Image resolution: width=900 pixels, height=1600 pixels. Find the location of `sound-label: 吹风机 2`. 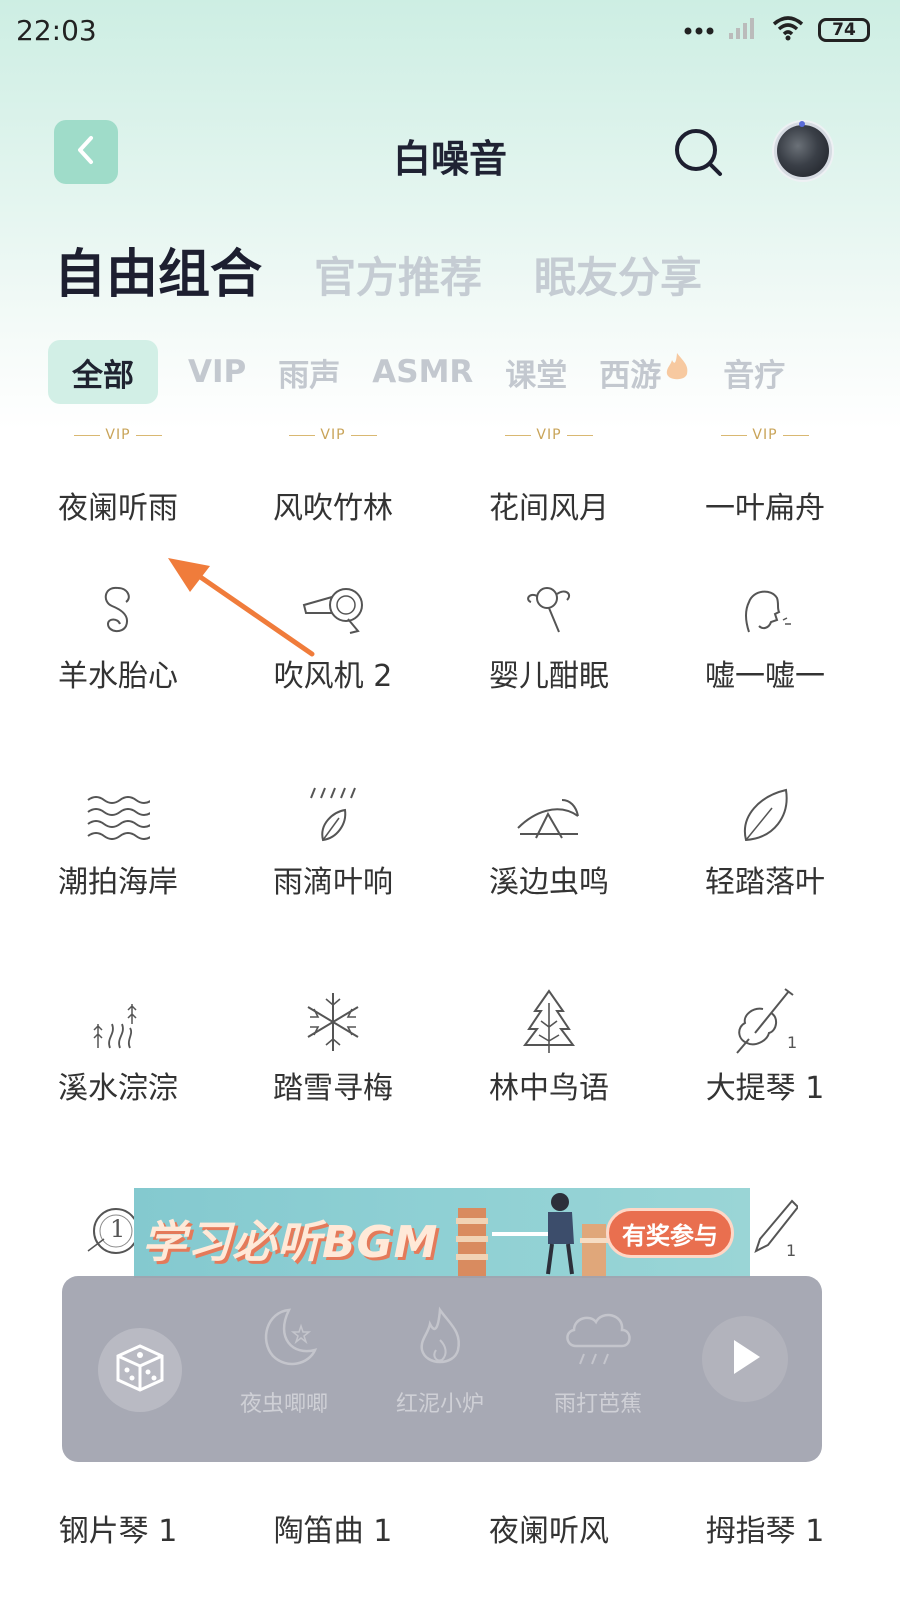

sound-label: 吹风机 2 is located at coordinates (333, 676).